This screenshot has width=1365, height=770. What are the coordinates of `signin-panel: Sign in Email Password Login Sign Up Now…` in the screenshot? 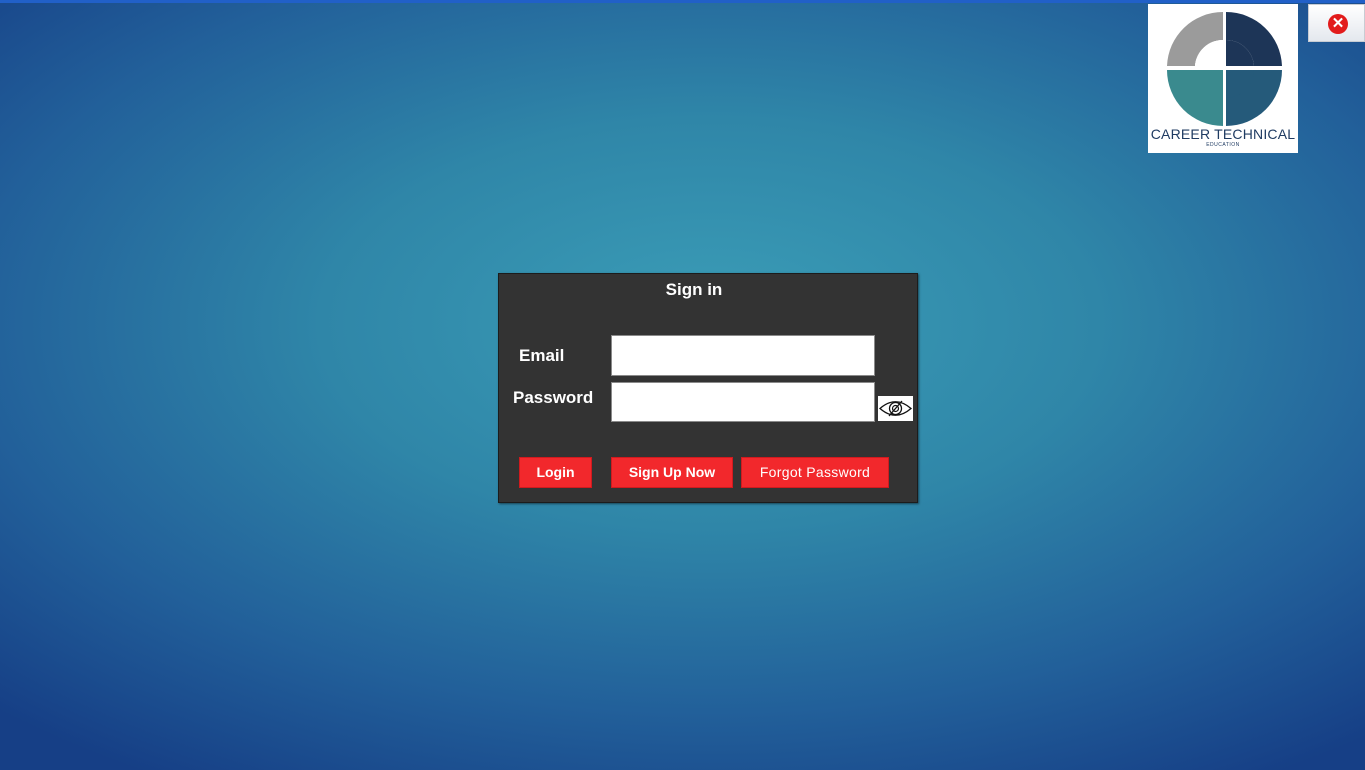 It's located at (708, 388).